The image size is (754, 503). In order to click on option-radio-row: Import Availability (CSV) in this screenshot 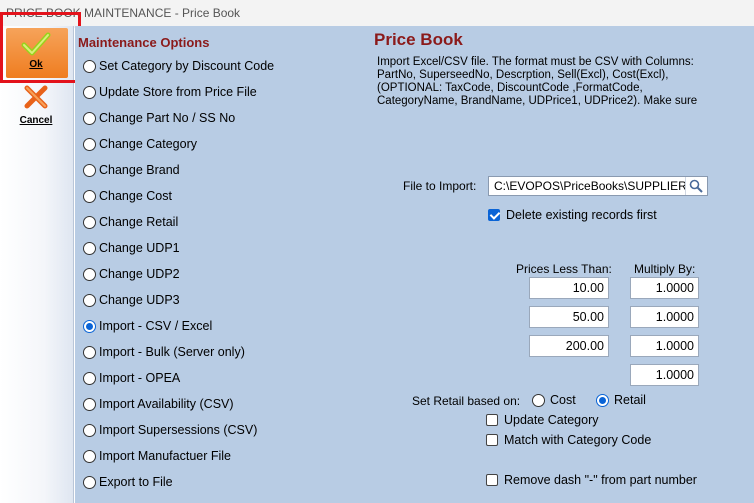, I will do `click(158, 404)`.